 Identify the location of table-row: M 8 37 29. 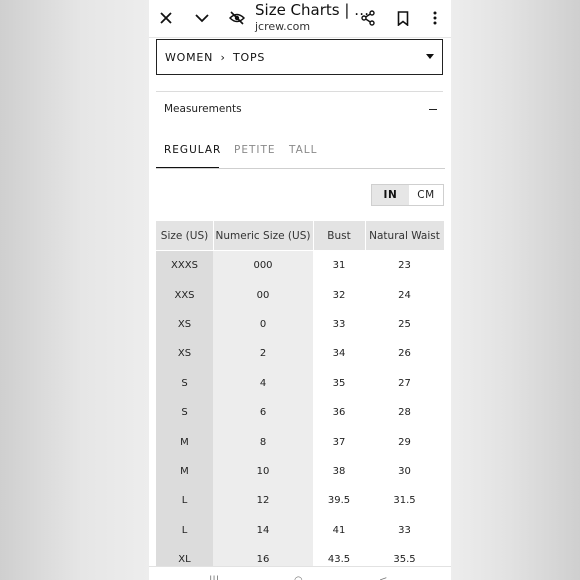
(300, 442).